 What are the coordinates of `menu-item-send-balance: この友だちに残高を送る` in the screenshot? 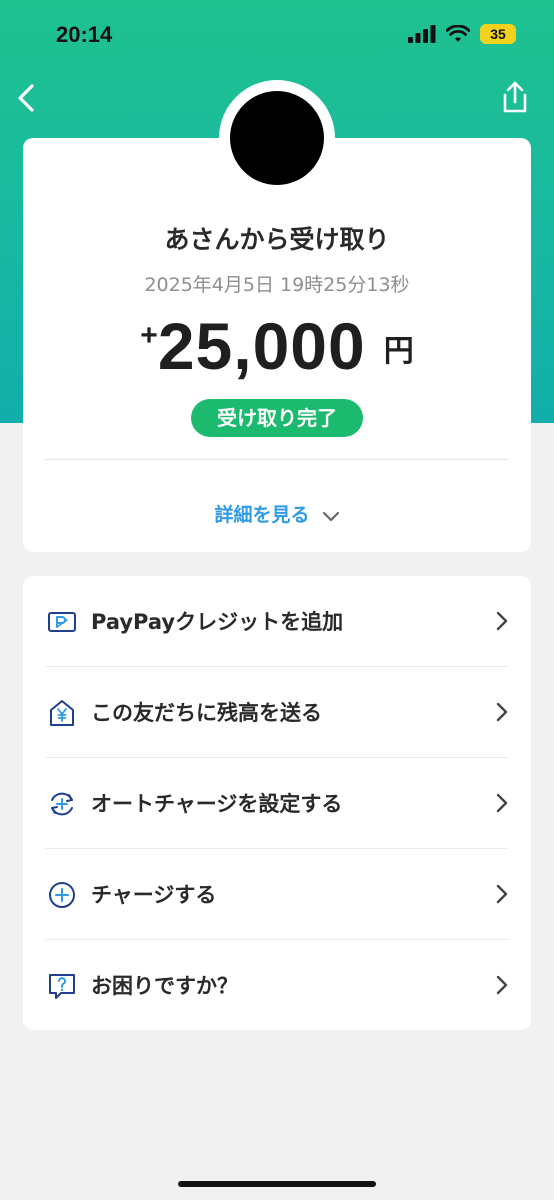 It's located at (277, 712).